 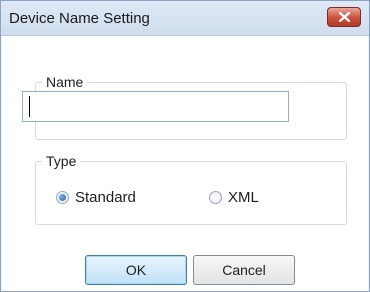 I want to click on radio-standard-label: Standard, so click(x=105, y=197).